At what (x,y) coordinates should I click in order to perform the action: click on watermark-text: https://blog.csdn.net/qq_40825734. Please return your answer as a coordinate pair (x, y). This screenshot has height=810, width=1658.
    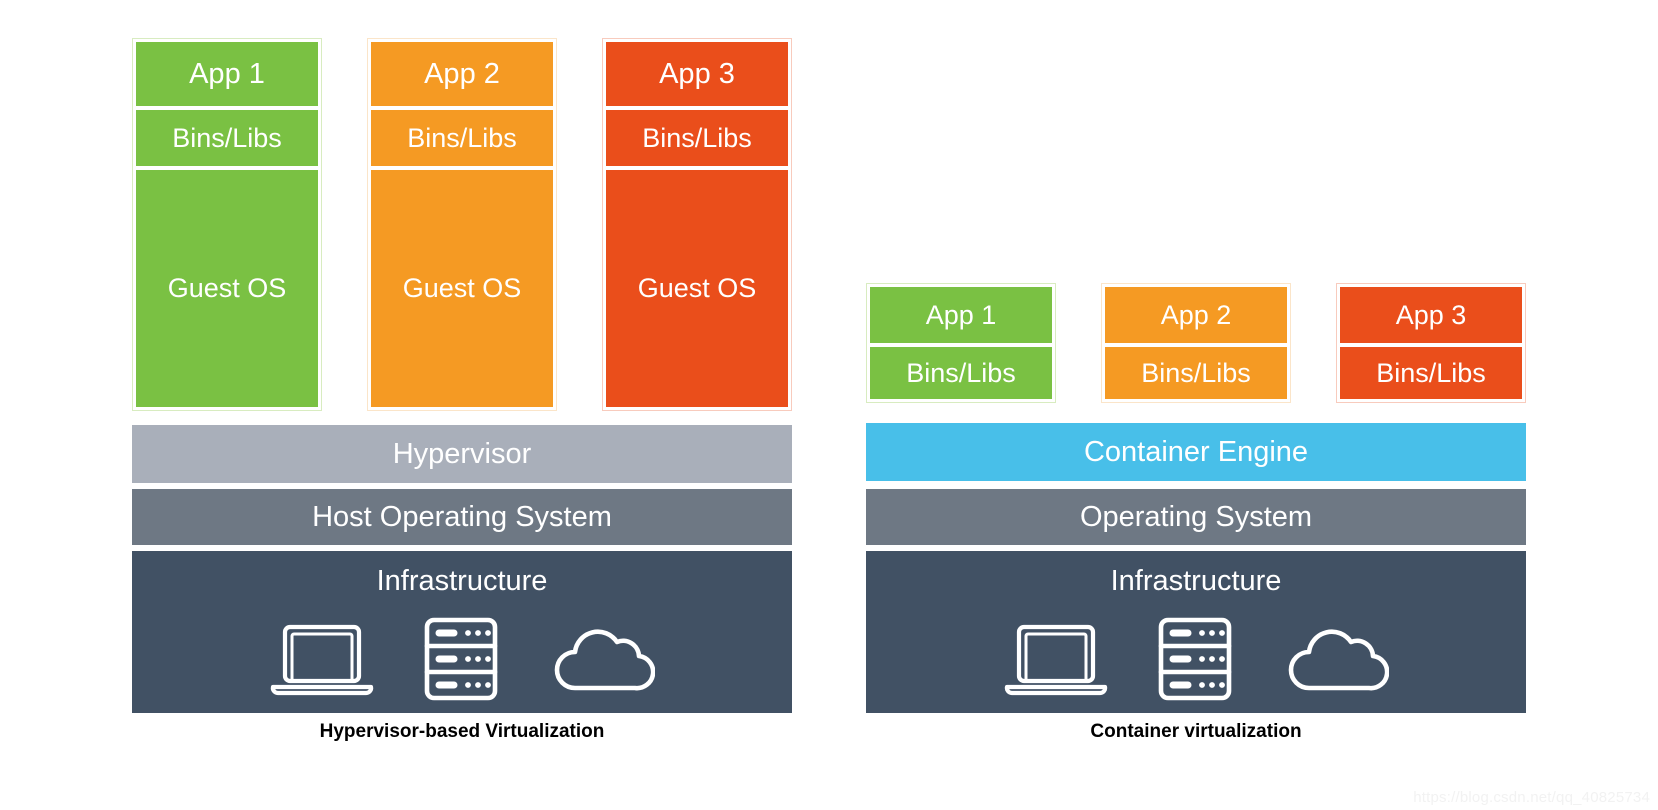
    Looking at the image, I should click on (1531, 797).